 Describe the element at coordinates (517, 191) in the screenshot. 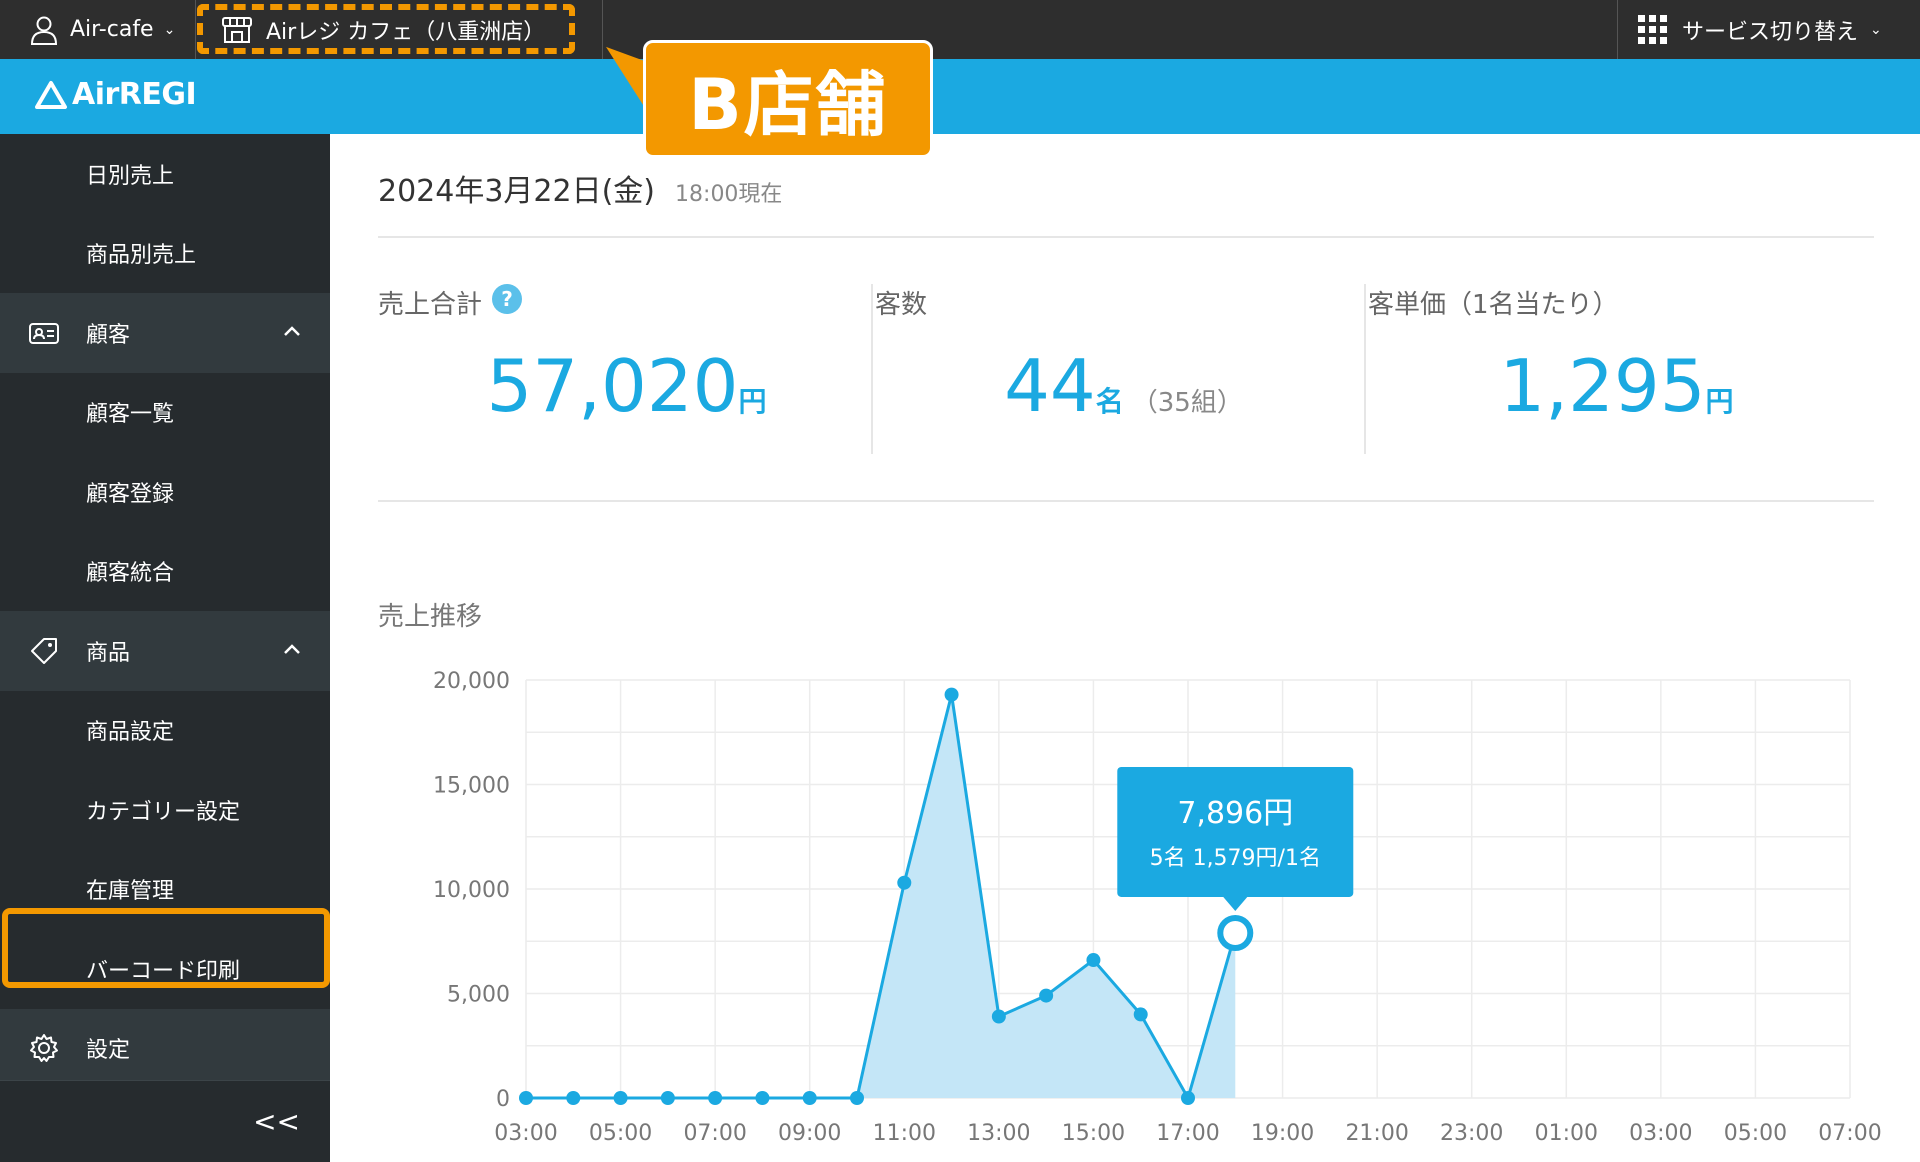

I see `report-date: 2024年3月22日(金)` at that location.